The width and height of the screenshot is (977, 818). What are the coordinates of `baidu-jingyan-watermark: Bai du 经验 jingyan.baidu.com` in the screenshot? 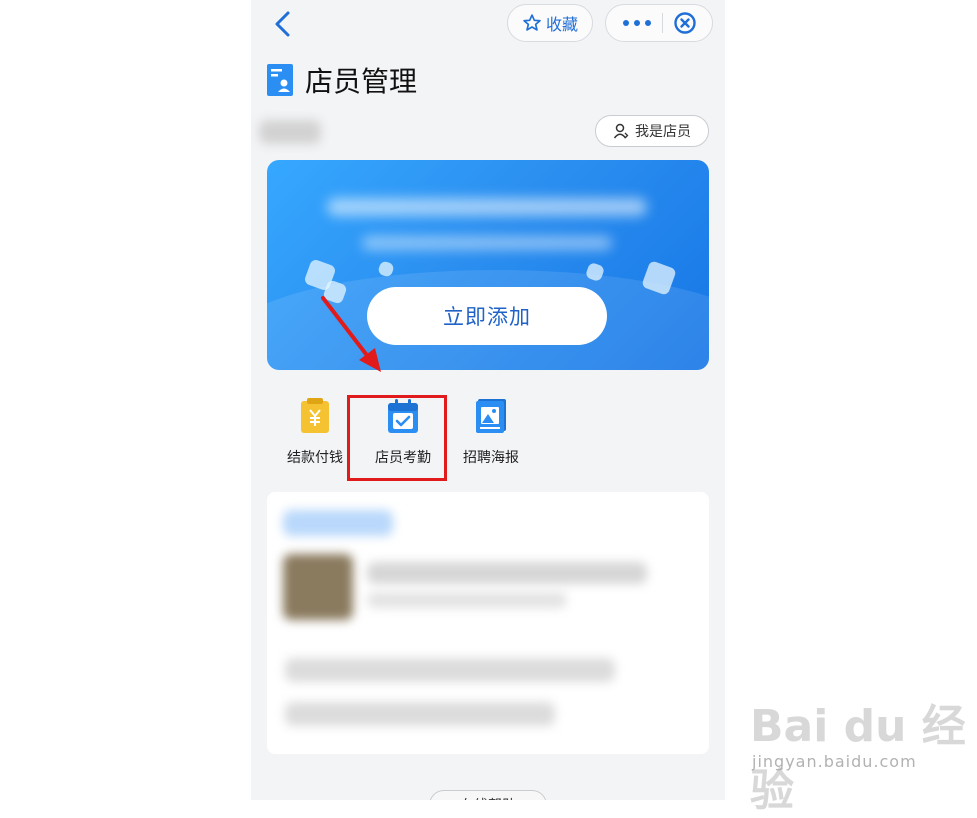 It's located at (860, 753).